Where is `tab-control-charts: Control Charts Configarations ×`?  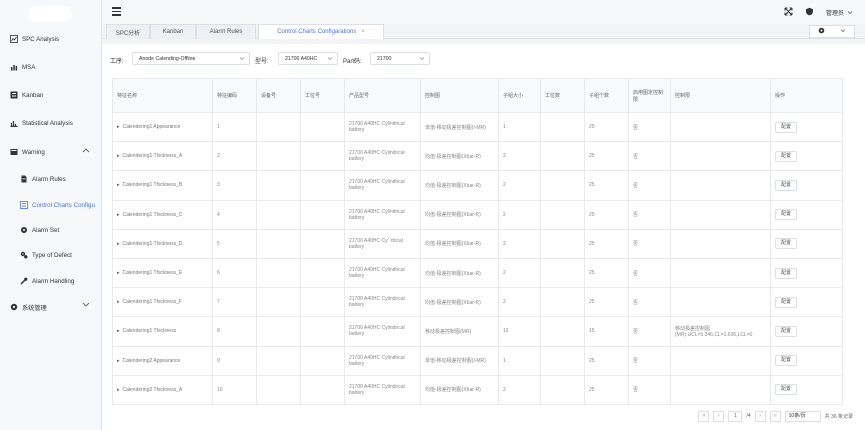
tab-control-charts: Control Charts Configarations × is located at coordinates (321, 31).